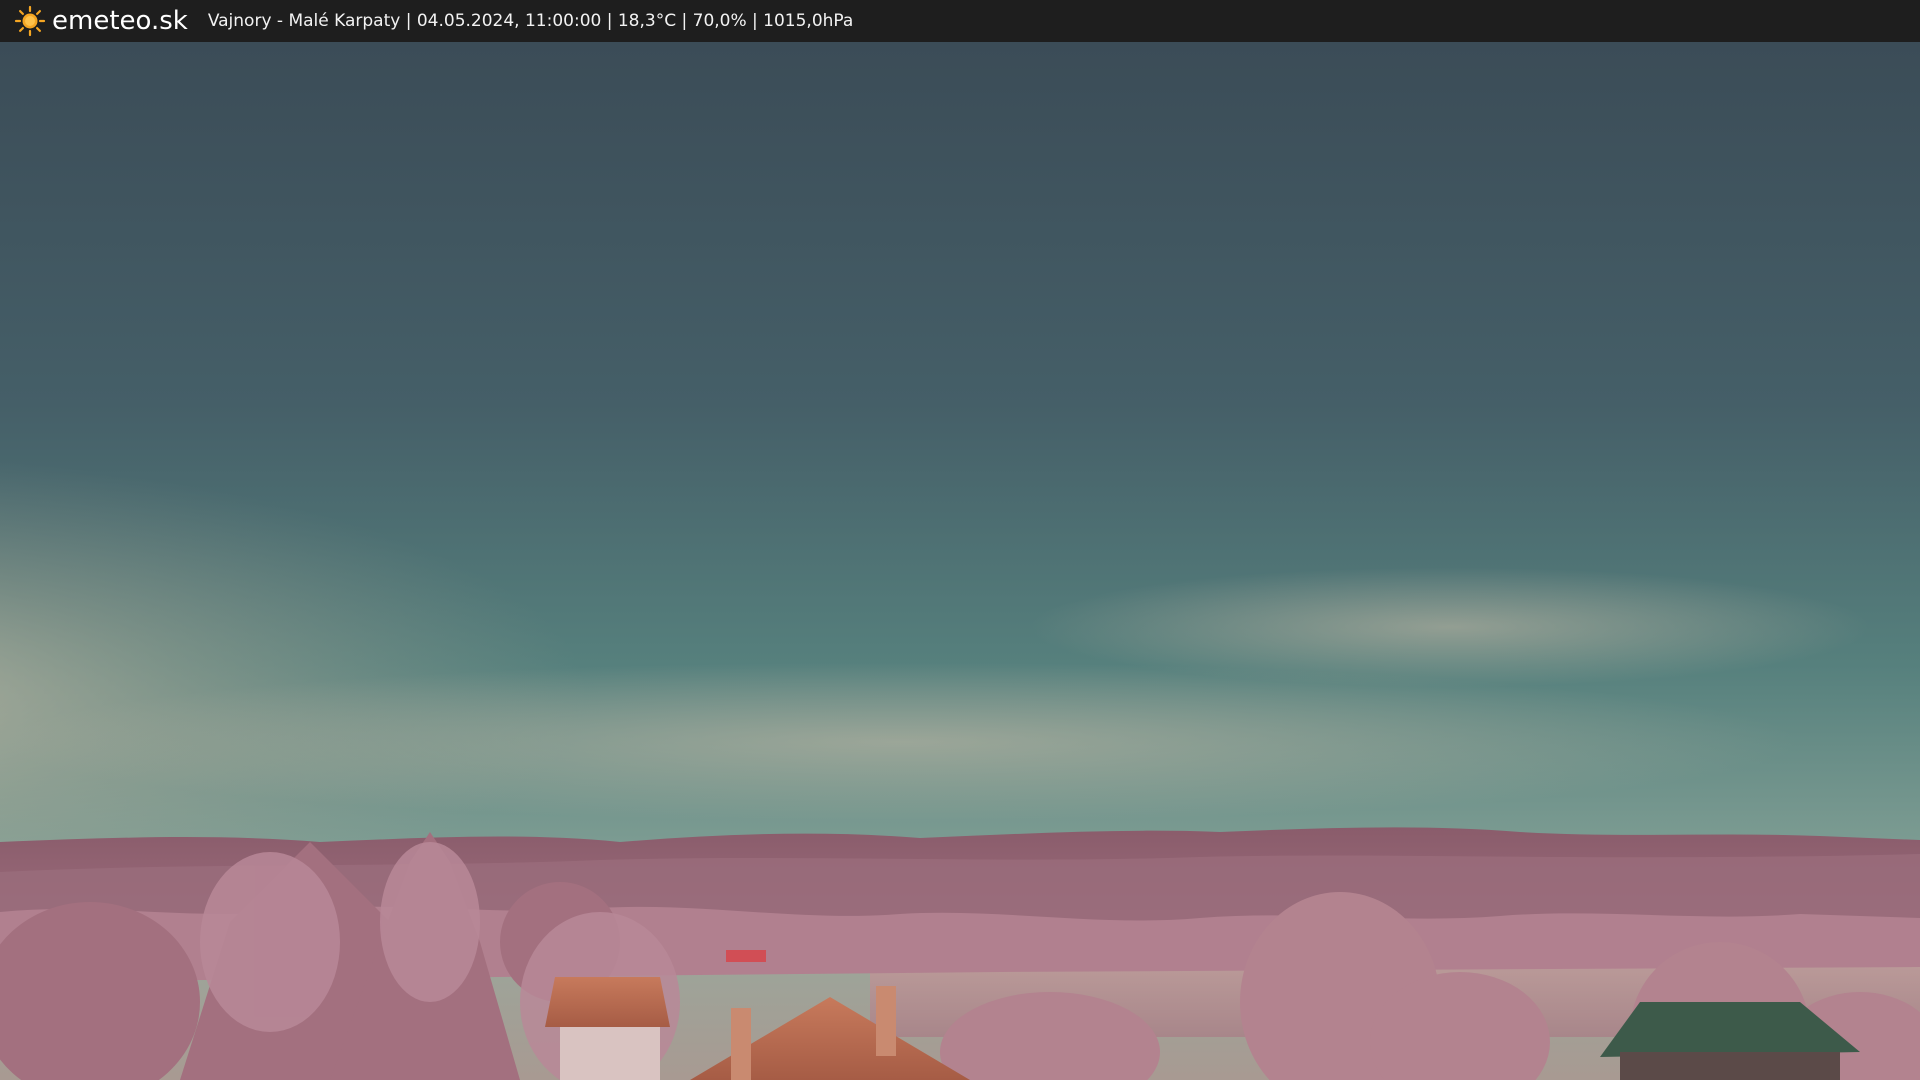 The image size is (1920, 1080). What do you see at coordinates (120, 21) in the screenshot?
I see `logo-text: emeteo.sk` at bounding box center [120, 21].